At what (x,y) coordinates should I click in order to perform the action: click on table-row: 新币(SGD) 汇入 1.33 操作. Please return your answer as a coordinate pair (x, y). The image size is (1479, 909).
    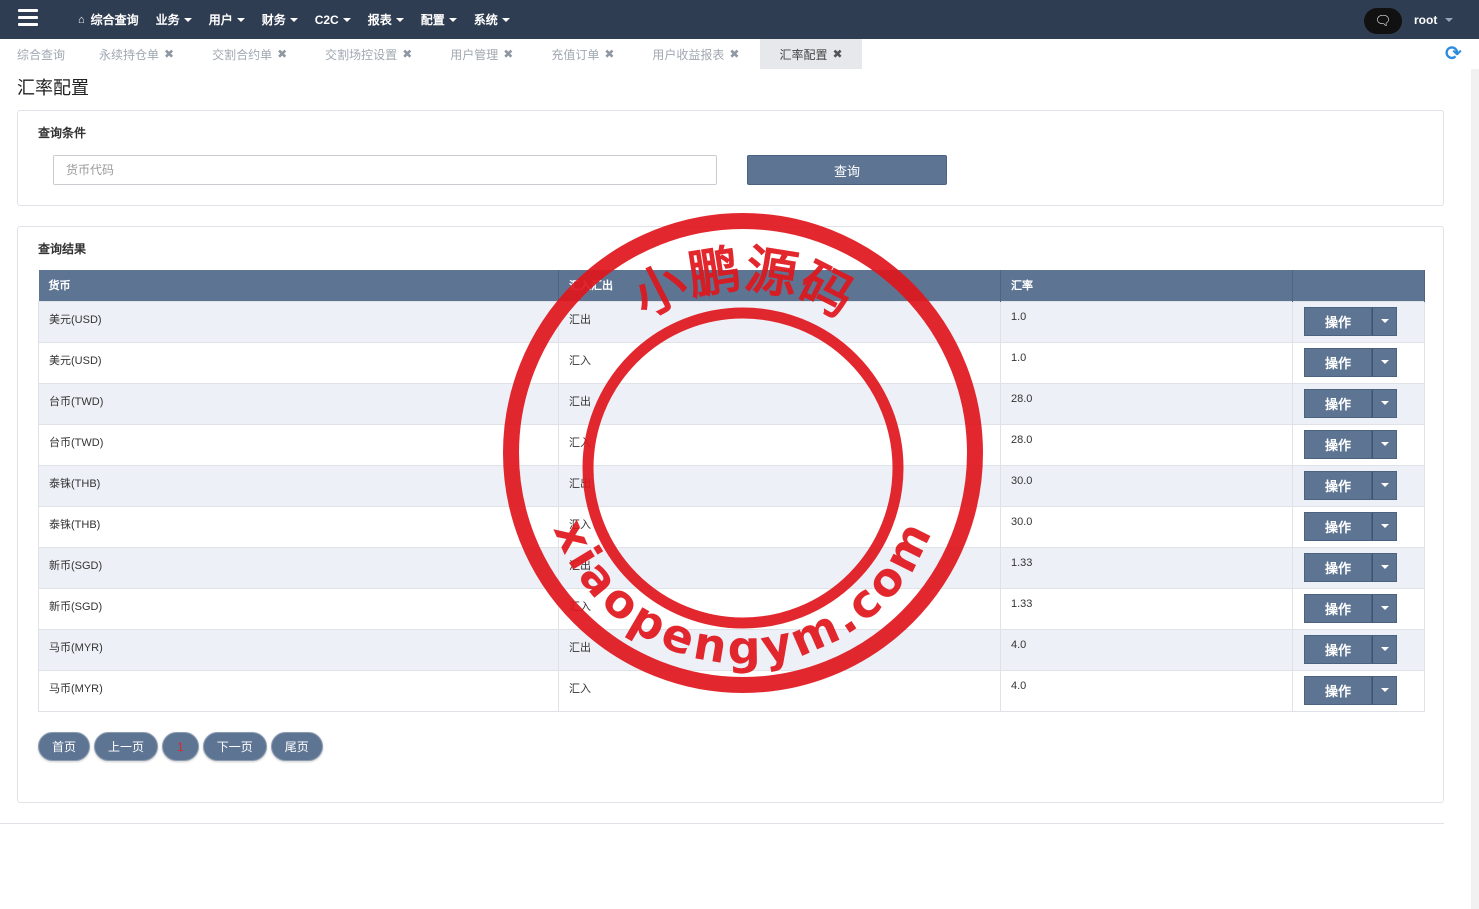
    Looking at the image, I should click on (731, 608).